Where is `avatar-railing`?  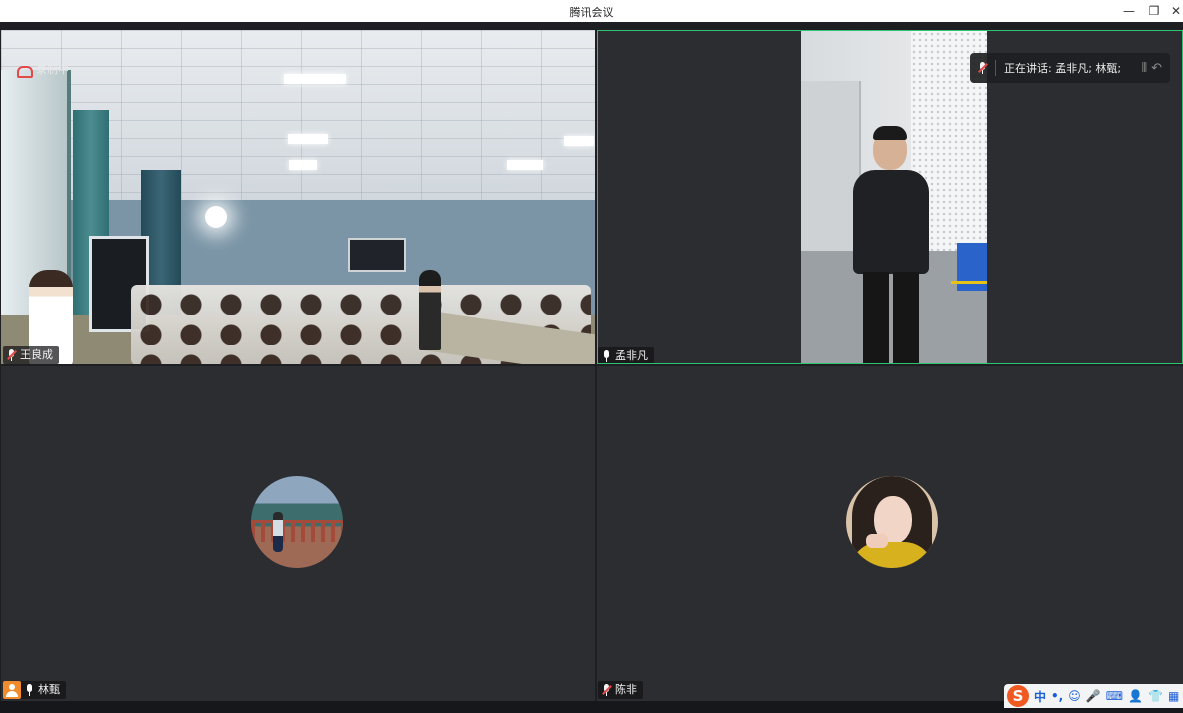
avatar-railing is located at coordinates (297, 531).